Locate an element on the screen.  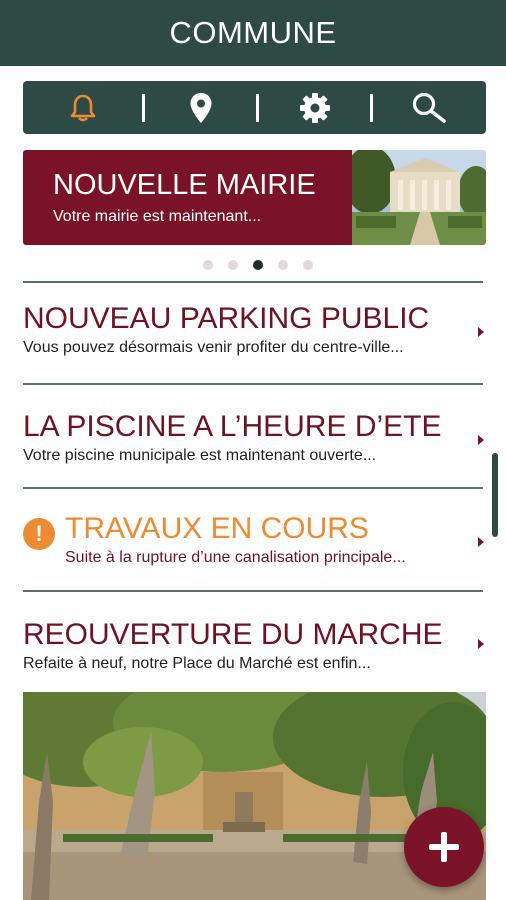
notifications-button is located at coordinates (82, 107).